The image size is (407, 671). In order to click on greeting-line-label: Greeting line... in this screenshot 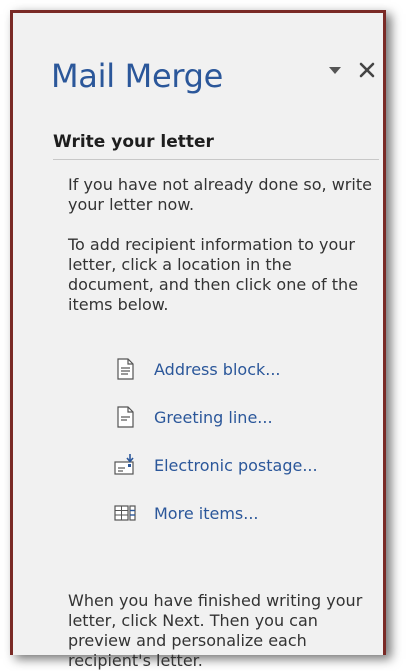, I will do `click(213, 417)`.